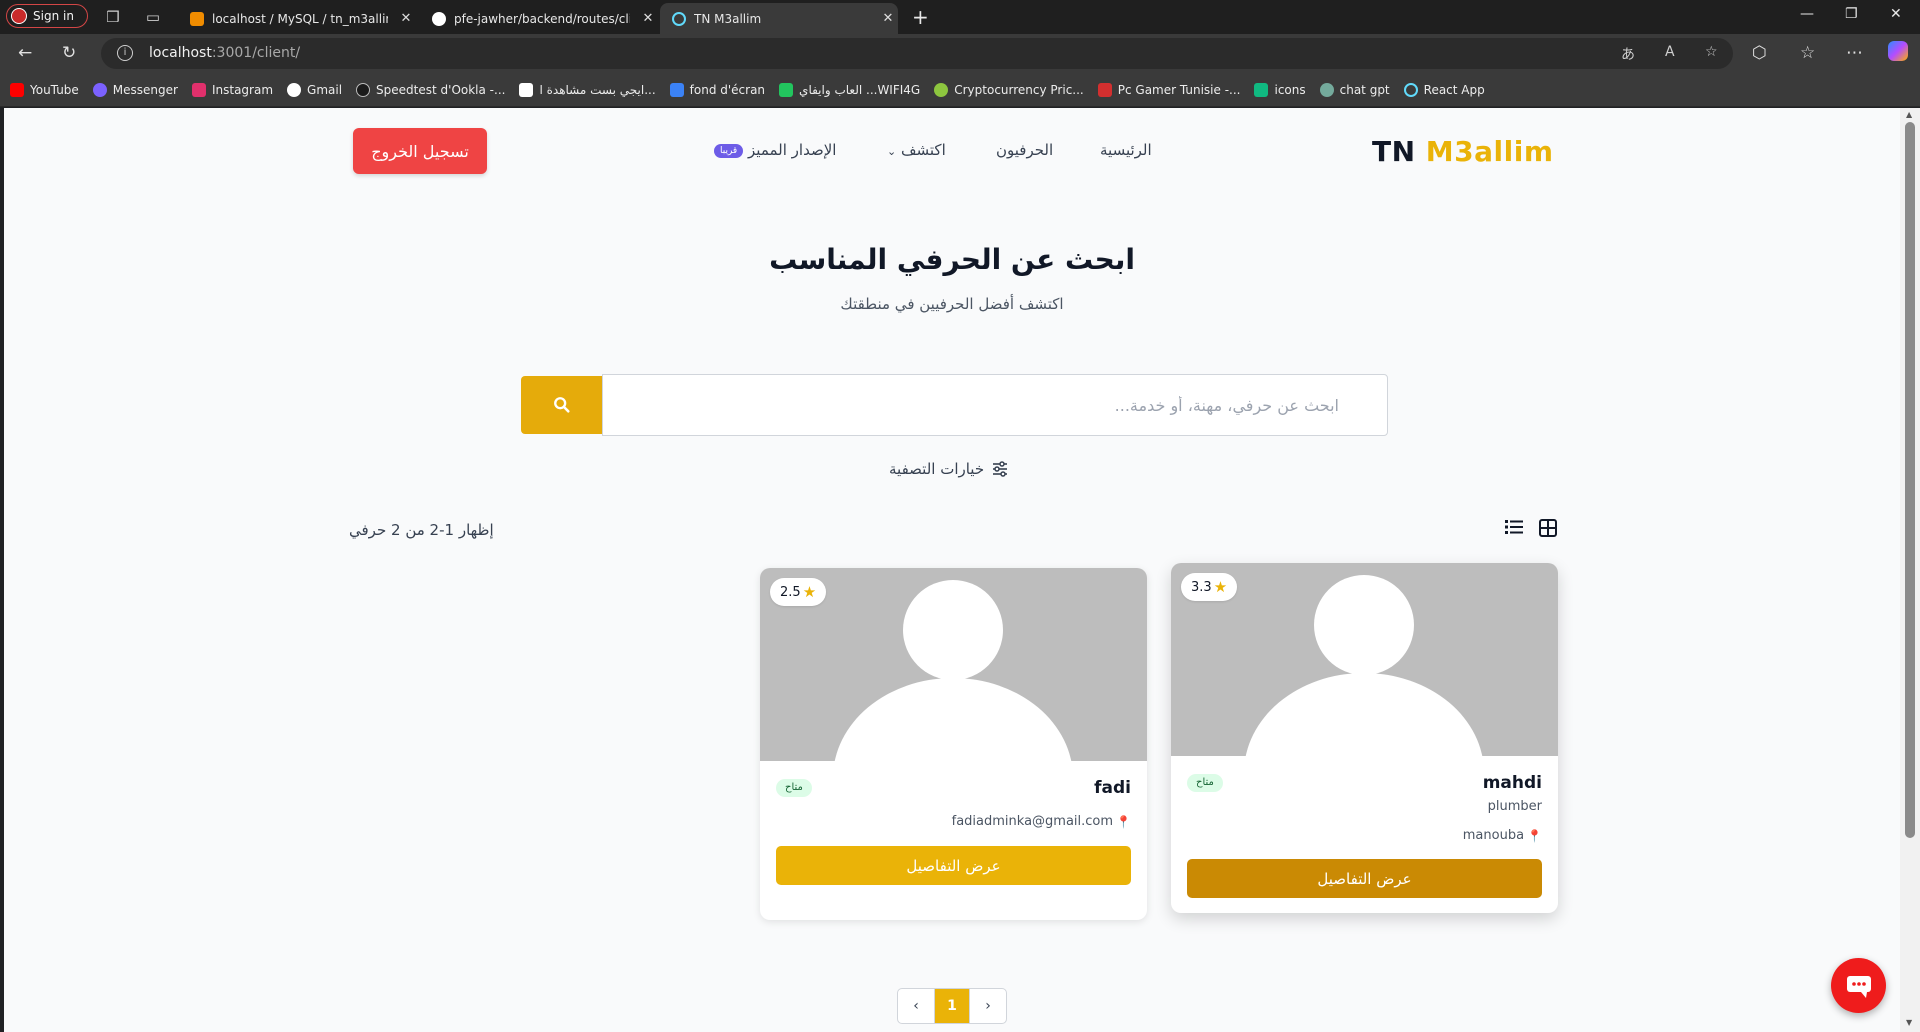 This screenshot has height=1032, width=1920. I want to click on favorite-star-icon: ☆, so click(1711, 52).